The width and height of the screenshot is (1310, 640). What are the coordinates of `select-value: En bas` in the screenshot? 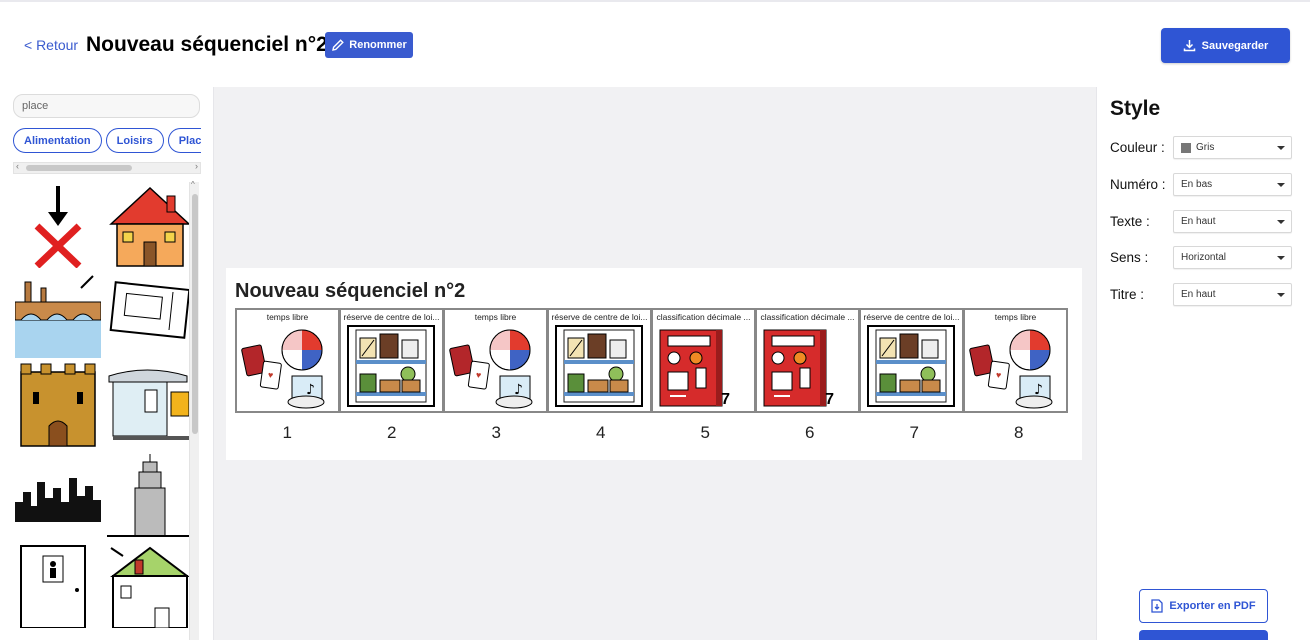 It's located at (1197, 184).